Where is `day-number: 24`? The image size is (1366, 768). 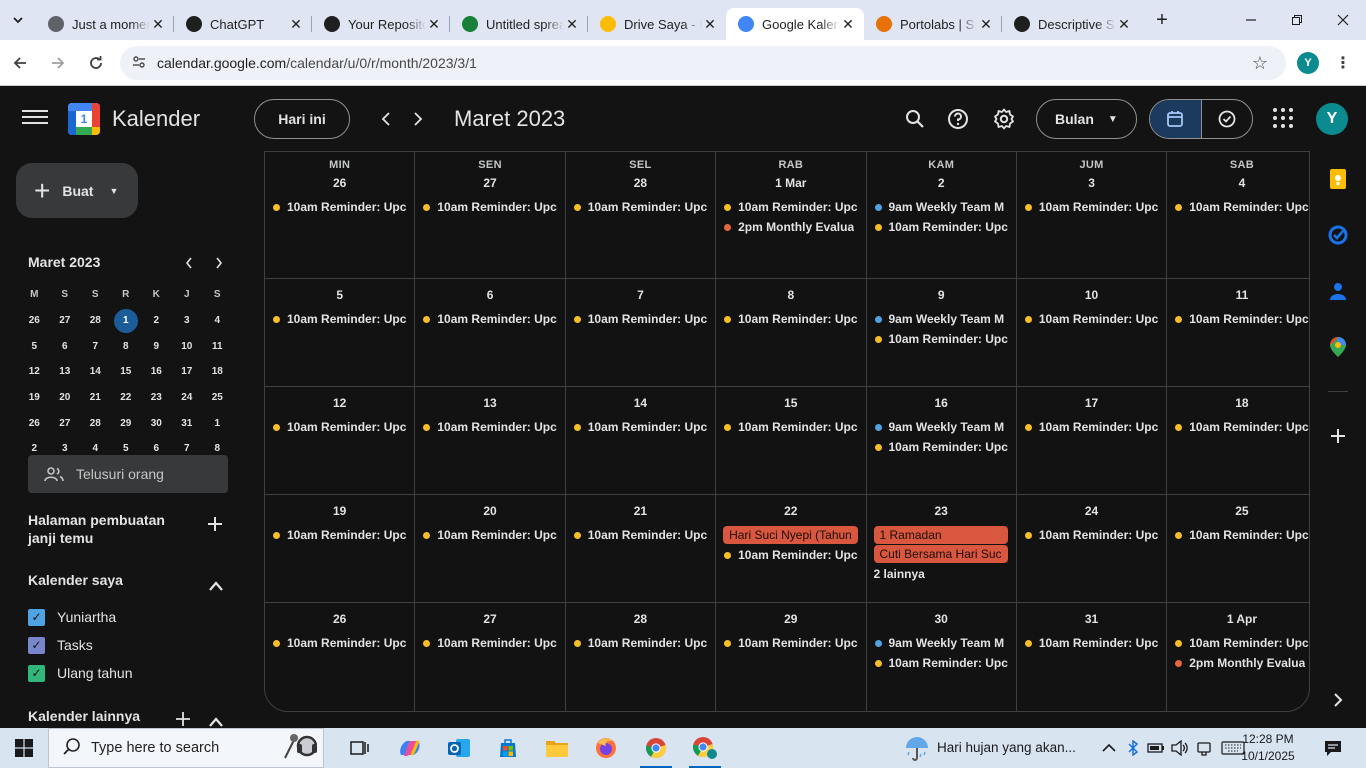 day-number: 24 is located at coordinates (1091, 512).